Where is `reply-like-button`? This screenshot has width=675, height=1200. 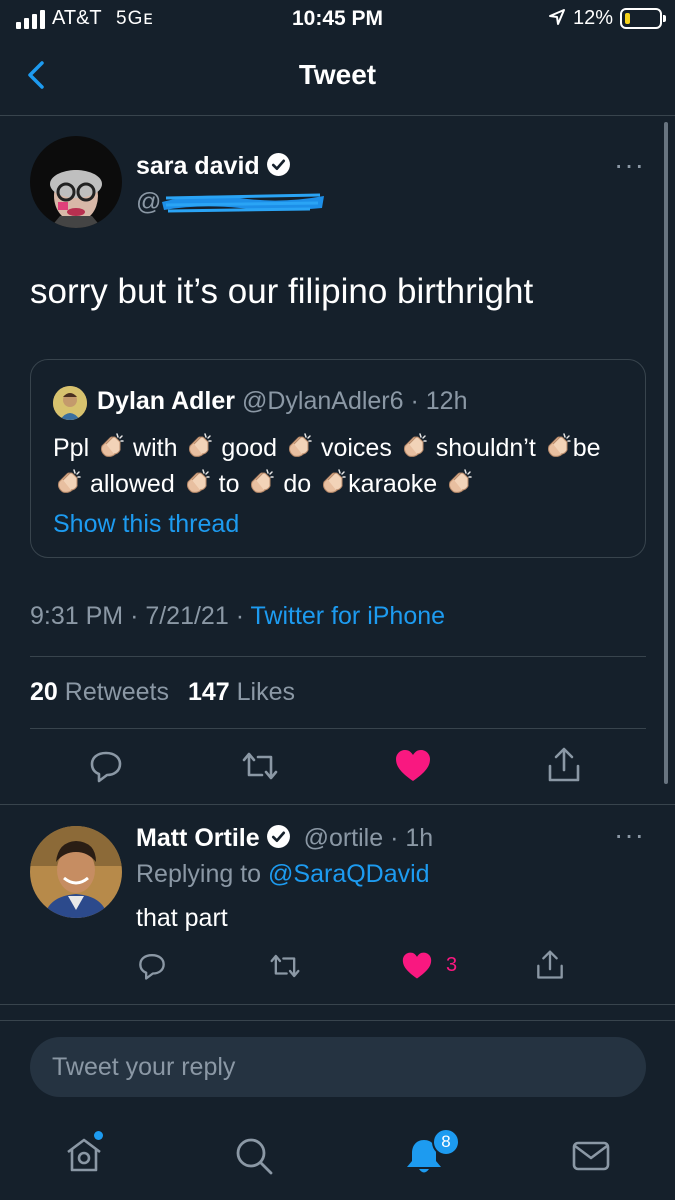
reply-like-button is located at coordinates (417, 966).